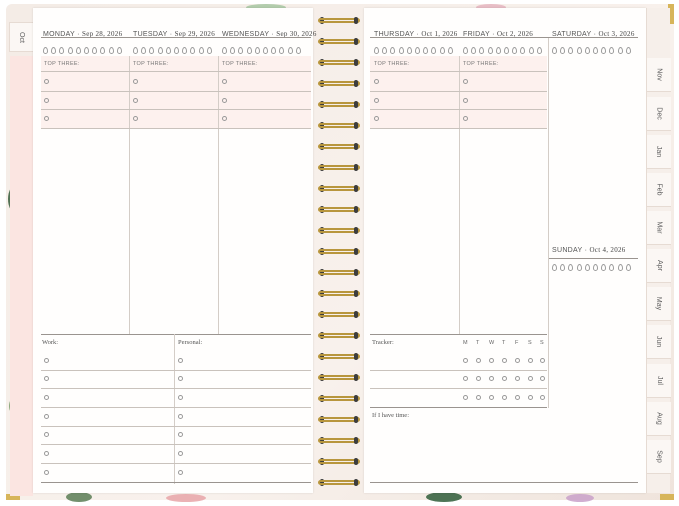 This screenshot has width=679, height=506. Describe the element at coordinates (465, 343) in the screenshot. I see `tracker-day-label: M` at that location.